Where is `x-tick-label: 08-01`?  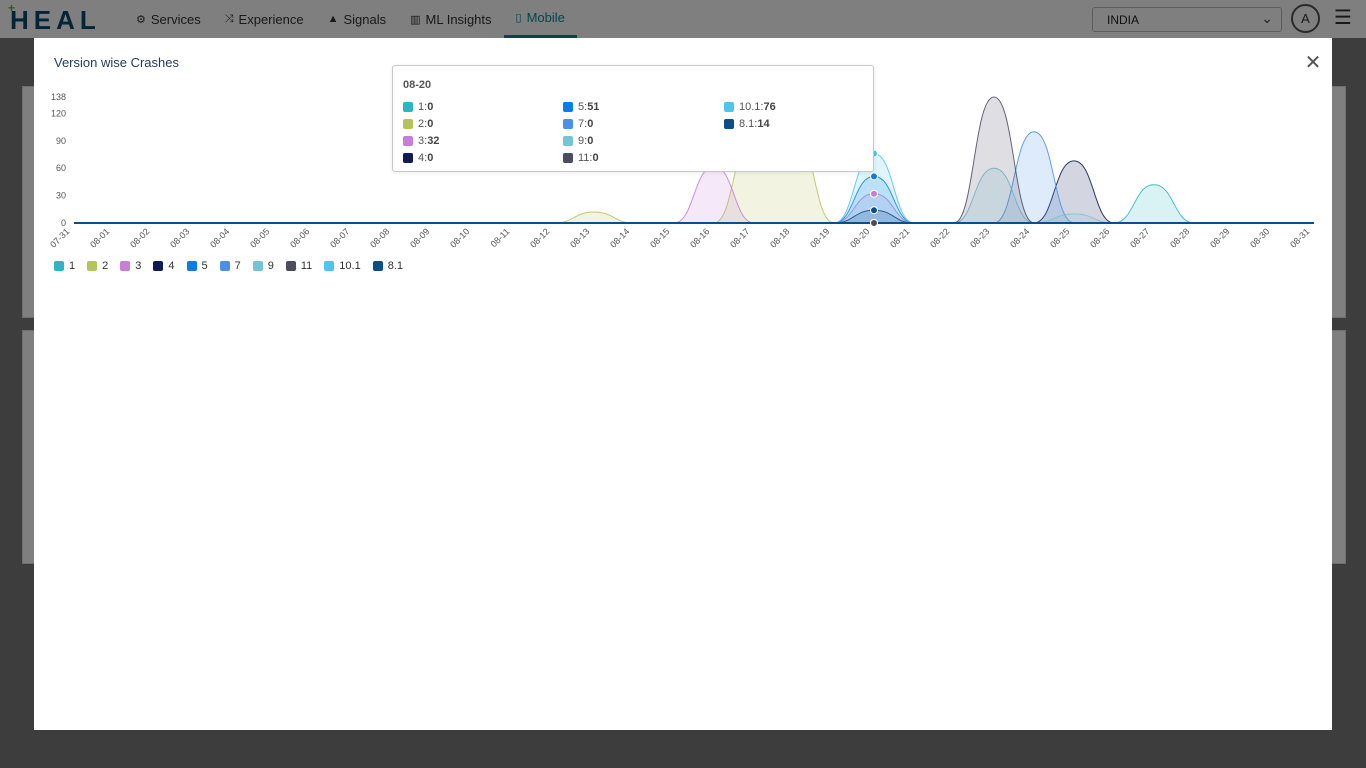
x-tick-label: 08-01 is located at coordinates (99, 237).